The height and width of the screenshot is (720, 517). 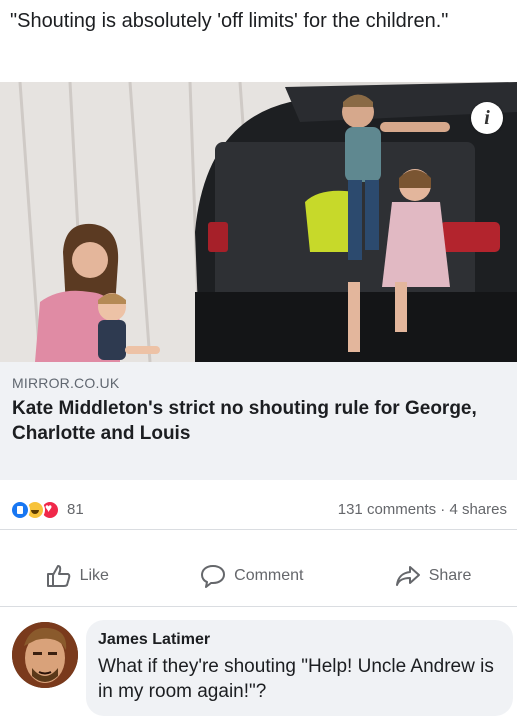 What do you see at coordinates (408, 576) in the screenshot?
I see `share-arrow-icon` at bounding box center [408, 576].